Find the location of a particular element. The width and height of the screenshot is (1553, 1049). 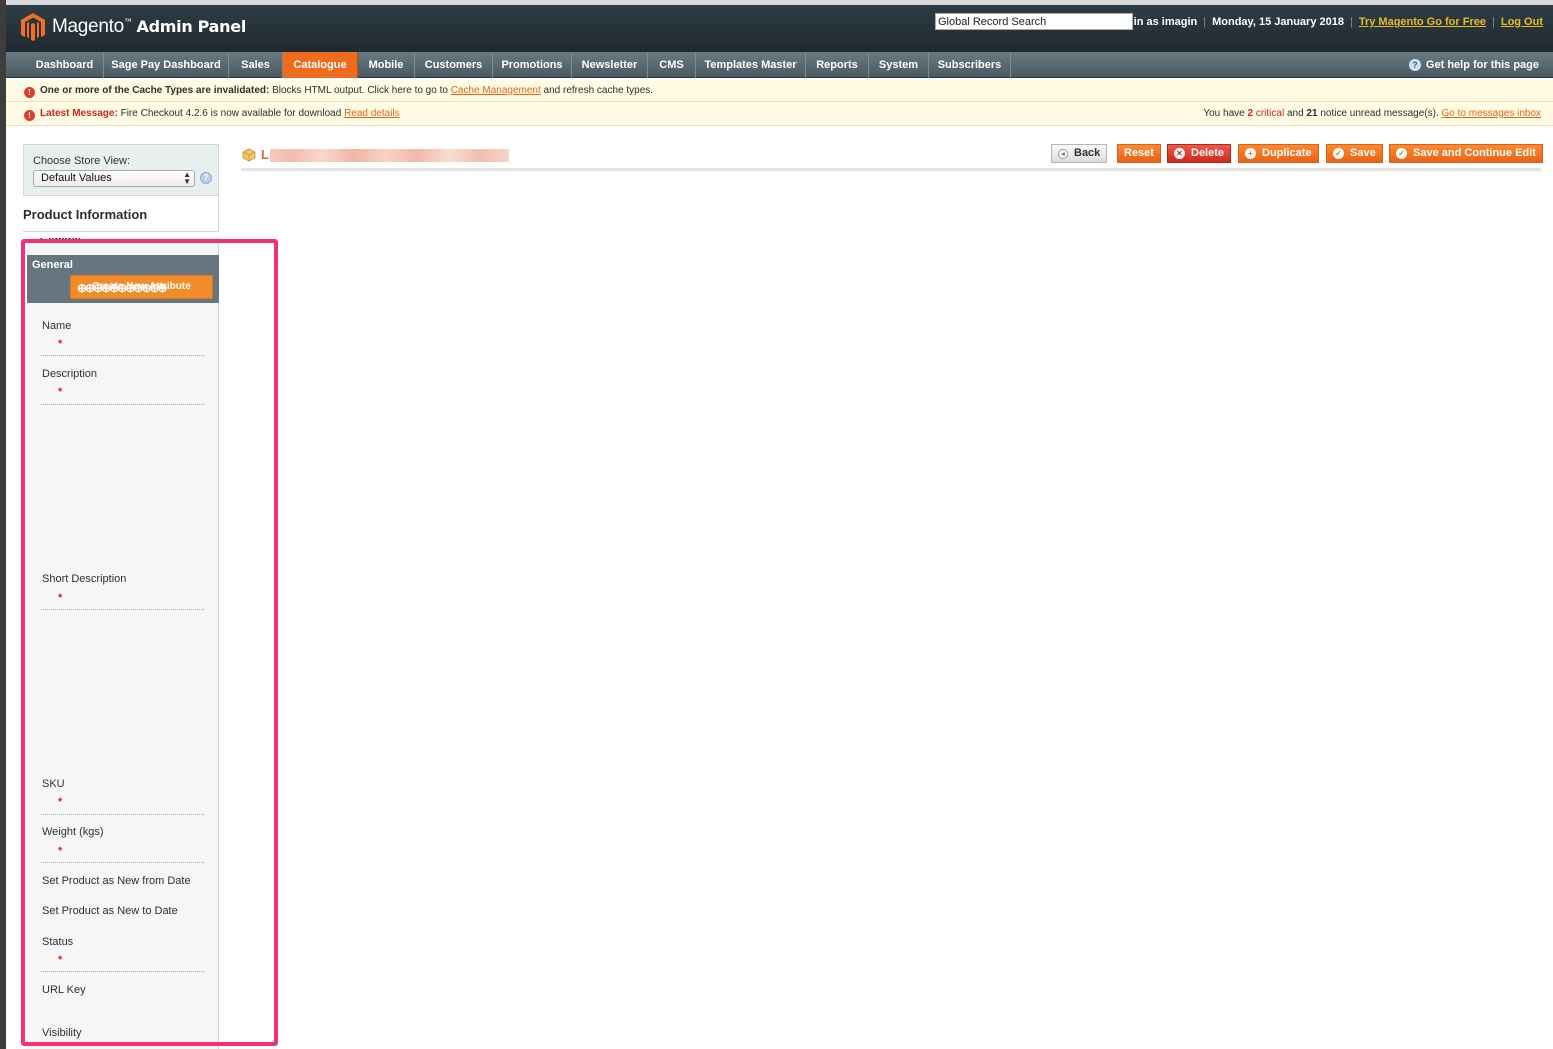

save-and-continue-button: ✓ Save and Continue Edit is located at coordinates (1466, 153).